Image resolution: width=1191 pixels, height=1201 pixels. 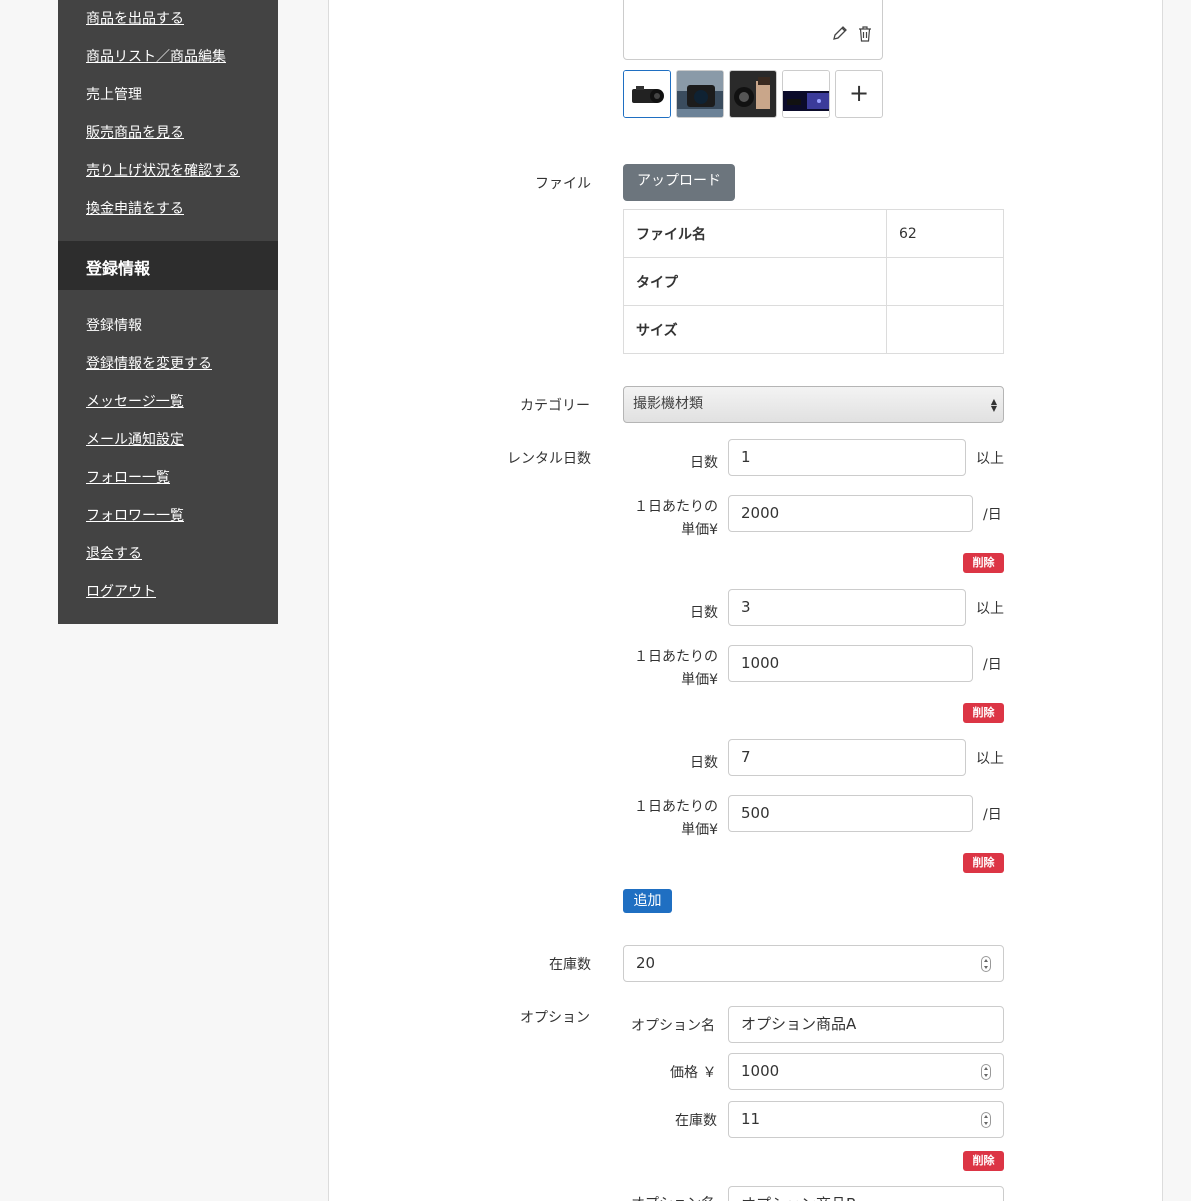 I want to click on stock-value: 20, so click(x=646, y=963).